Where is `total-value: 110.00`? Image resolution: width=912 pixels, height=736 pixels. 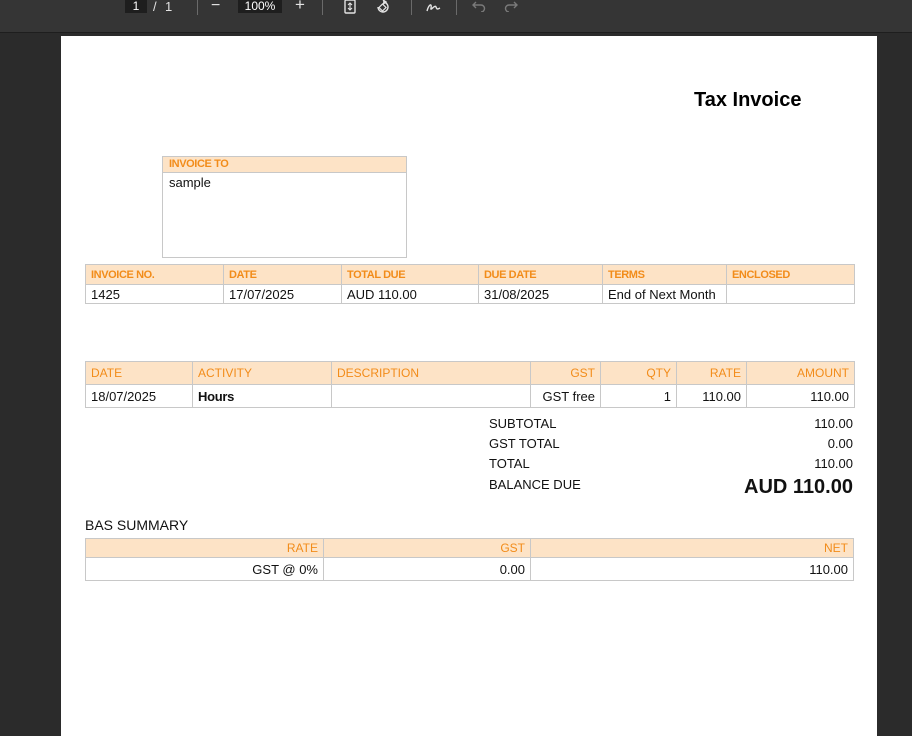 total-value: 110.00 is located at coordinates (833, 463).